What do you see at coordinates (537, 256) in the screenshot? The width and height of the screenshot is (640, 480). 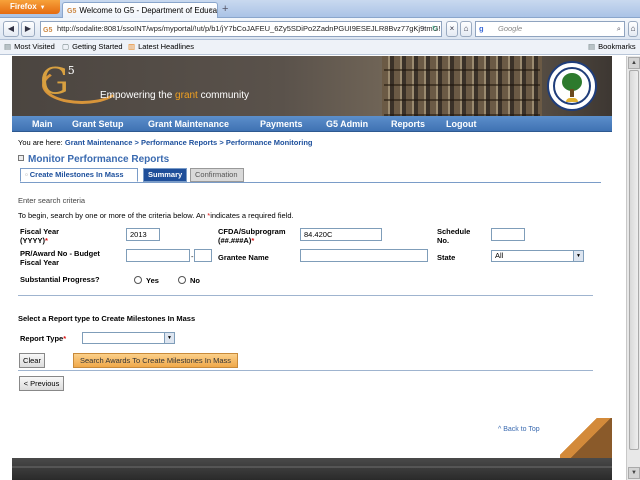 I see `state-select: All ▼` at bounding box center [537, 256].